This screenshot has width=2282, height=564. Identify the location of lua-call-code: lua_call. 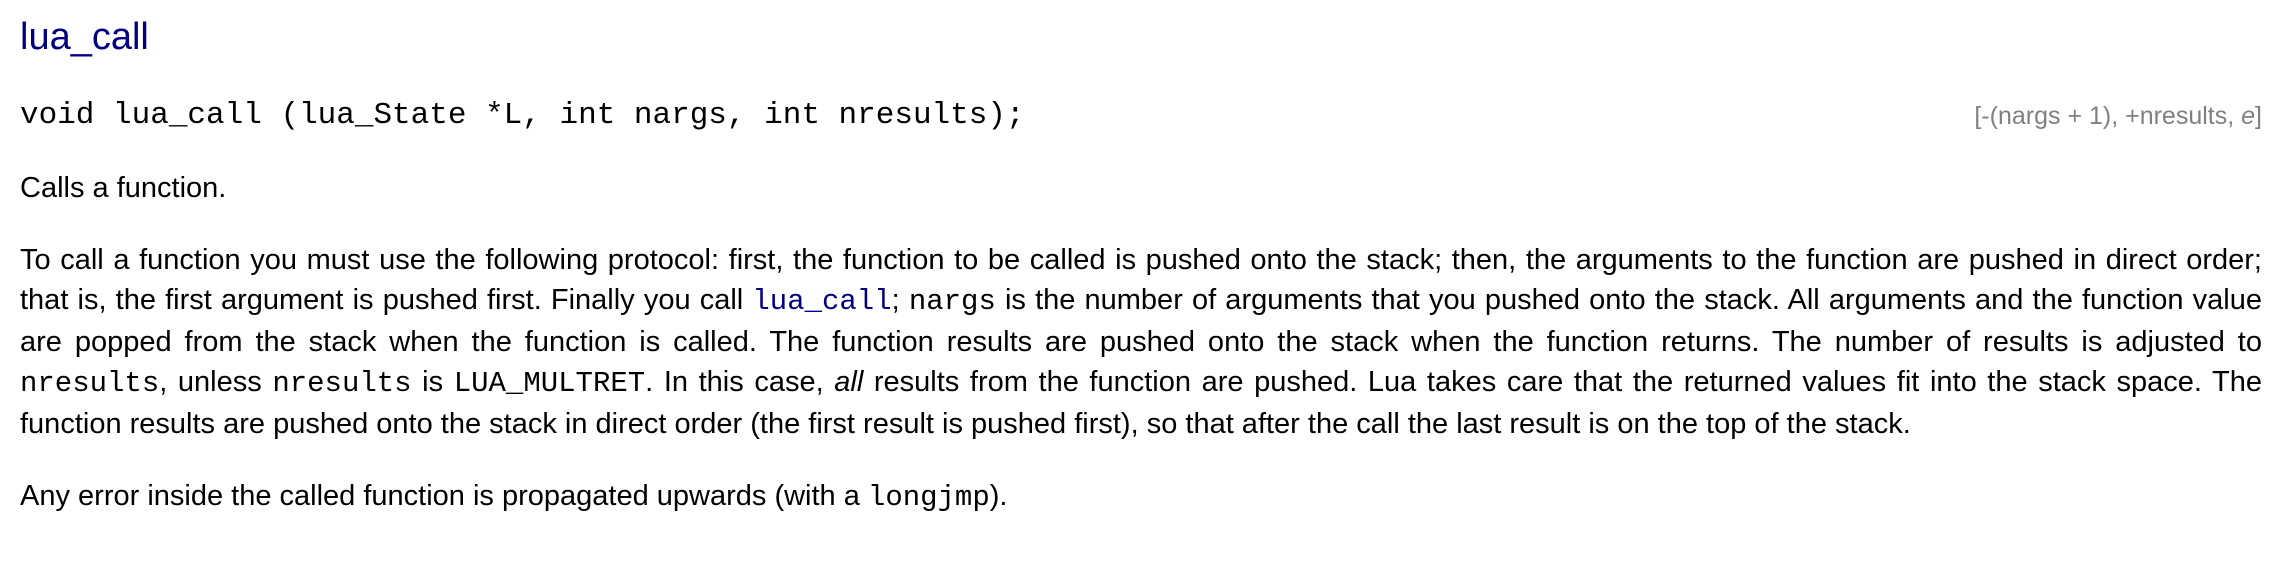
(822, 301).